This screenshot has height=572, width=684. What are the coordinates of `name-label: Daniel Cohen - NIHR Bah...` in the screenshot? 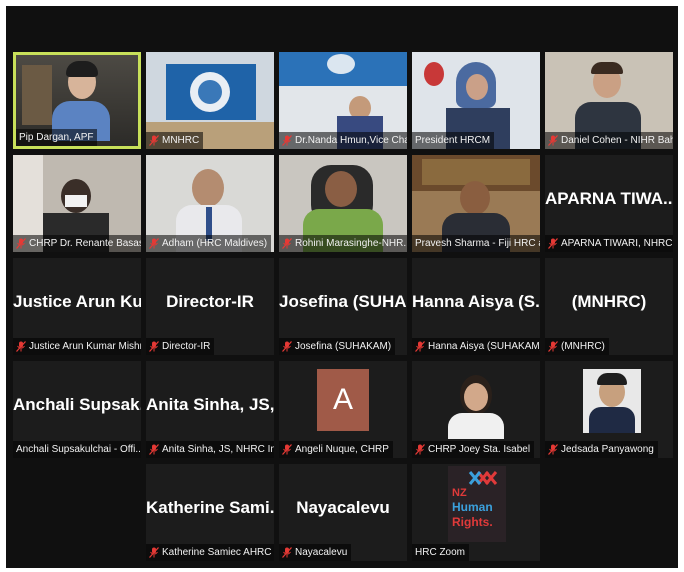 It's located at (609, 140).